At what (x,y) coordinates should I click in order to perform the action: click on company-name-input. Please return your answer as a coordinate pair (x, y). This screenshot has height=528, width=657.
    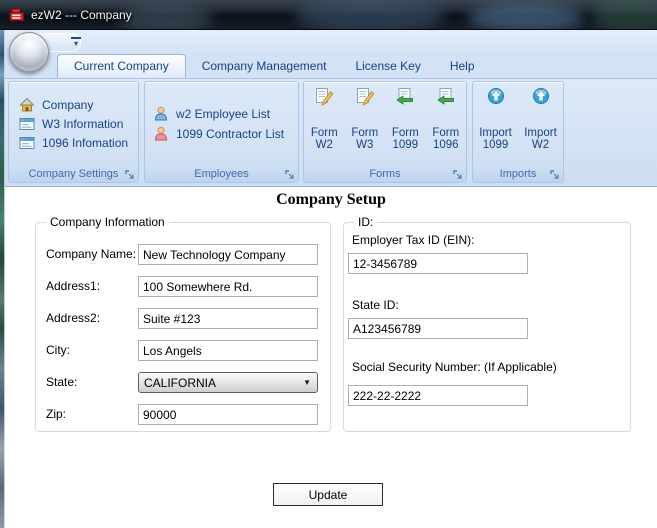
    Looking at the image, I should click on (228, 254).